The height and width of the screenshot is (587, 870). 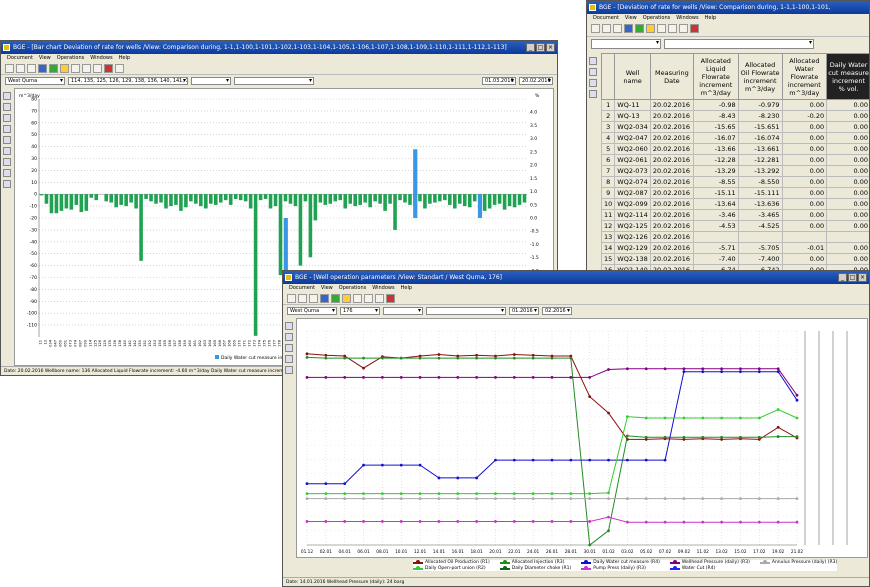 I want to click on legend-item: Wellhead Pressure (daily) (R3), so click(x=709, y=562).